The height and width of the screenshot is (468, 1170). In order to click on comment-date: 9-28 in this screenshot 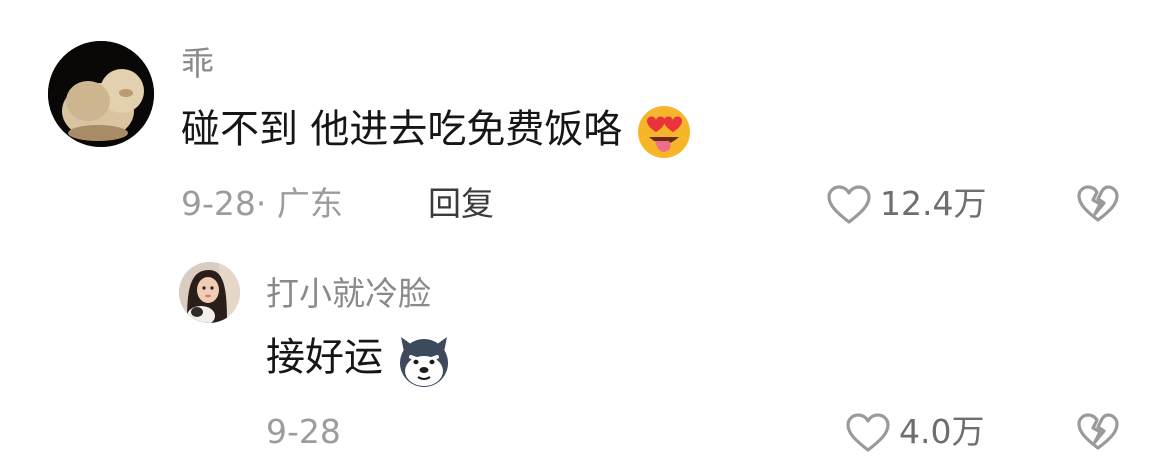, I will do `click(218, 203)`.